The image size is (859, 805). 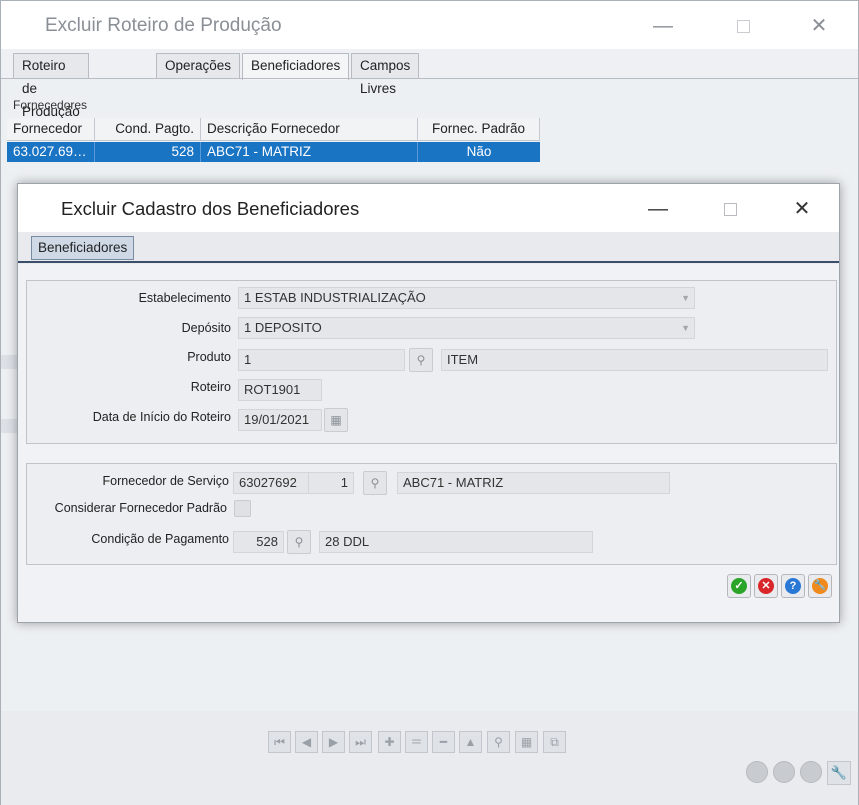 What do you see at coordinates (428, 208) in the screenshot?
I see `dialog-titlebar: Excluir Cadastro dos Beneficiadores — ✕` at bounding box center [428, 208].